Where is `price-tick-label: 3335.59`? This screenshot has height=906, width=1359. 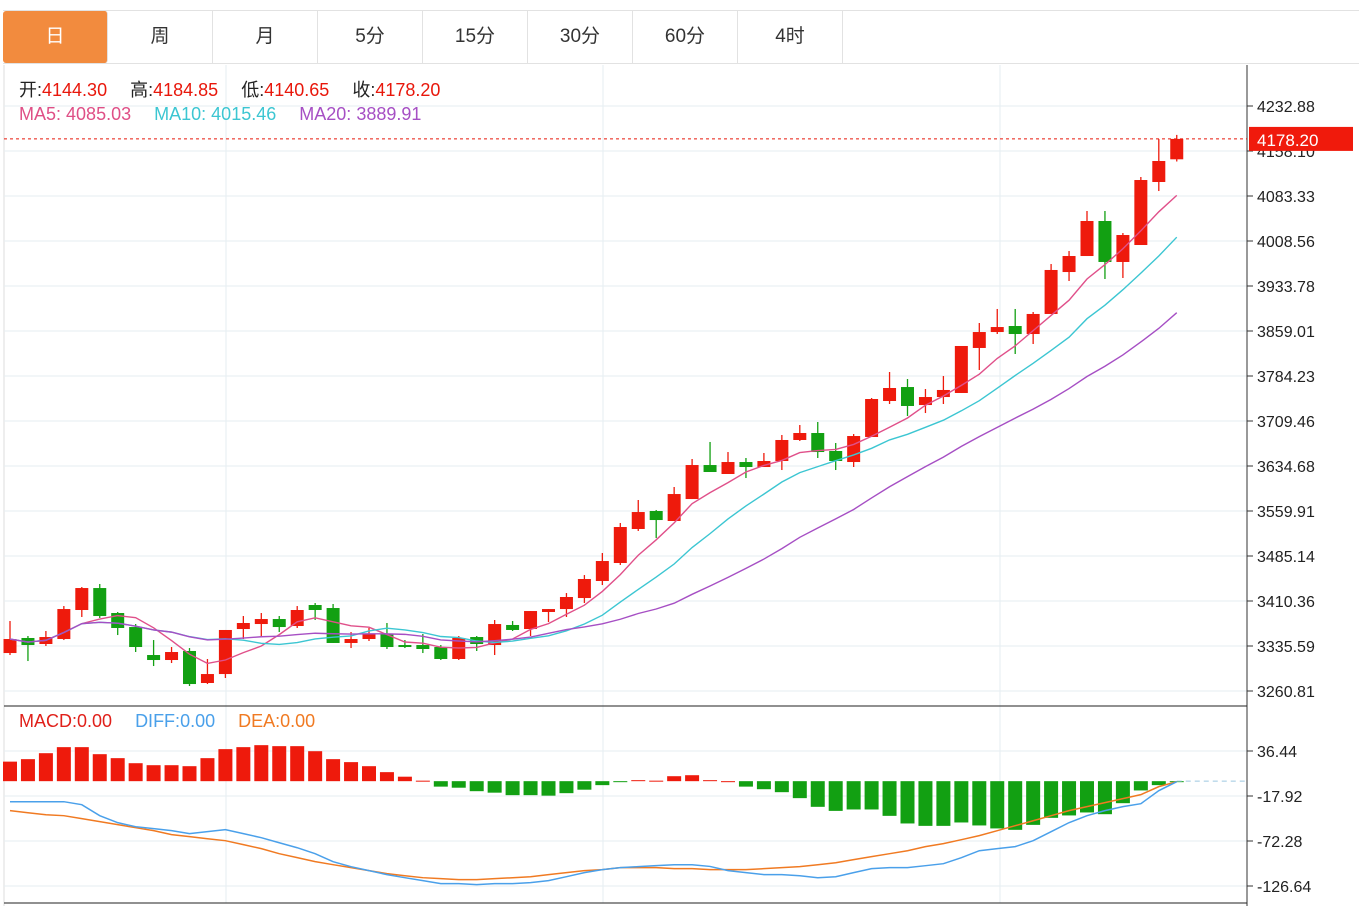 price-tick-label: 3335.59 is located at coordinates (1286, 647).